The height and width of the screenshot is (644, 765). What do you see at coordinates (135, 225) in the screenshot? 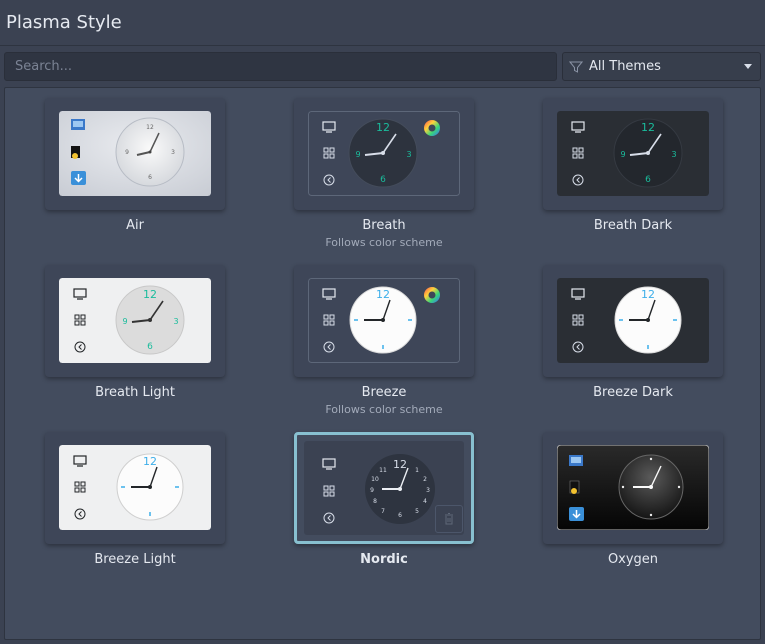
I see `theme-name: Air` at bounding box center [135, 225].